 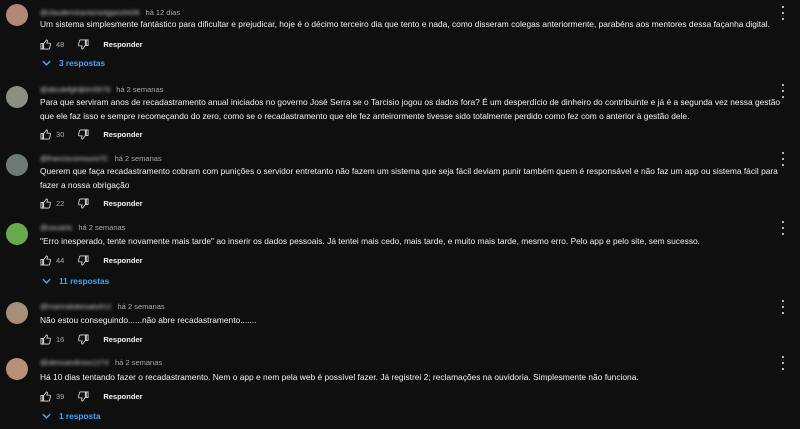 I want to click on comment-time: há 12 dias, so click(x=162, y=12).